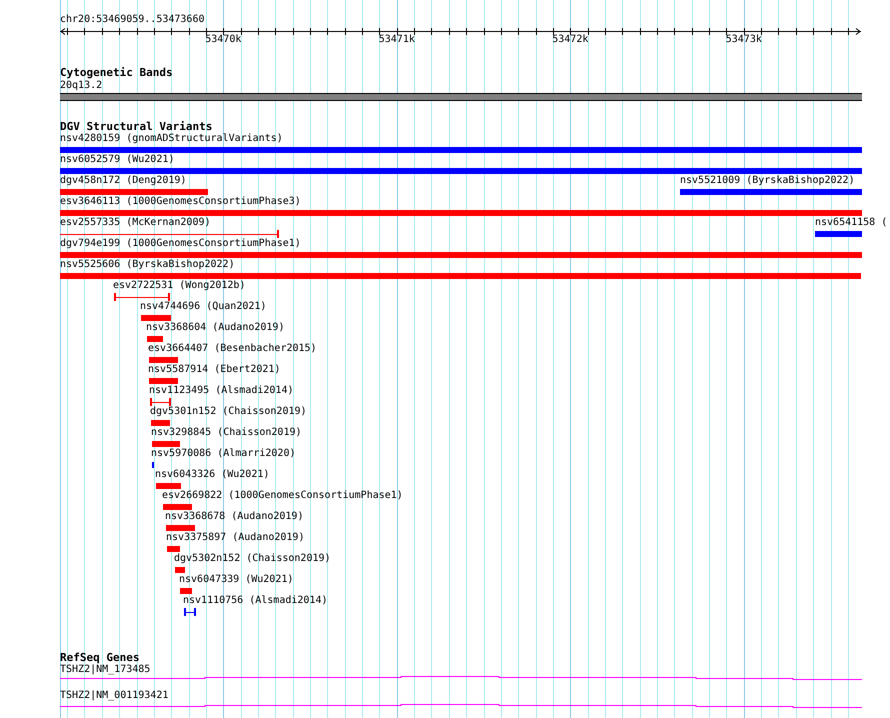 The height and width of the screenshot is (718, 890). Describe the element at coordinates (180, 244) in the screenshot. I see `variant-label: dgv794e199 (1000GenomesConsortiumPhase1)` at that location.